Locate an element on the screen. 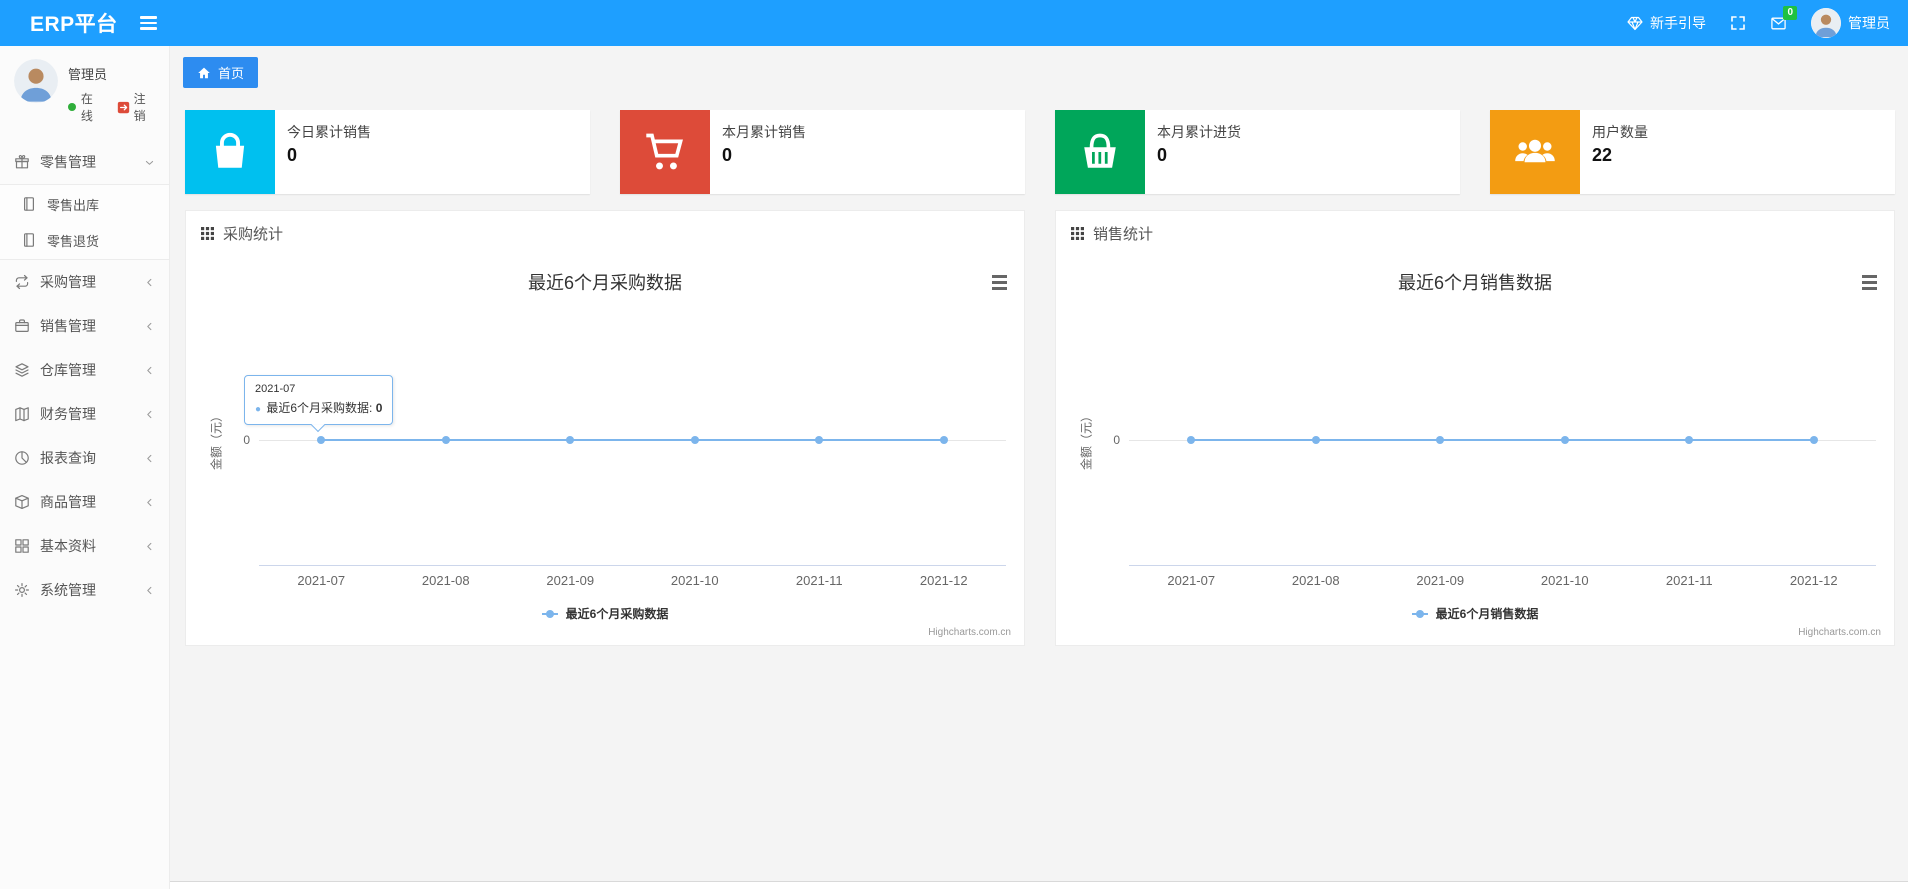 The width and height of the screenshot is (1908, 889). sidebar-item: 商品管理 is located at coordinates (84, 502).